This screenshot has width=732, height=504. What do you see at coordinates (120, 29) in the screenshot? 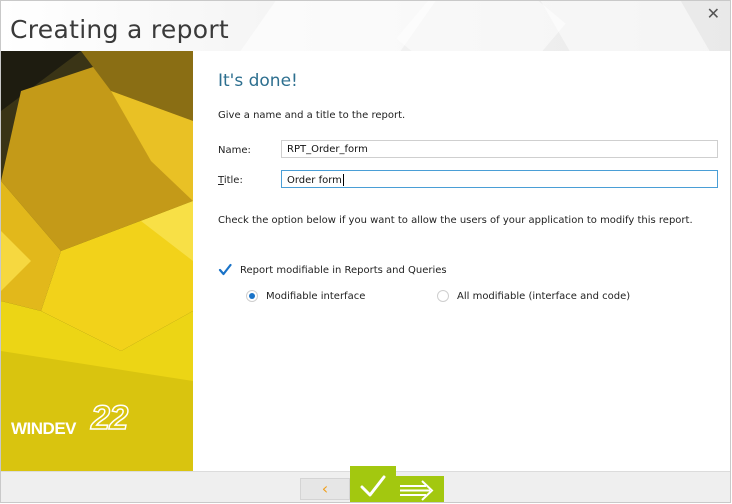
I see `window-title: Creating a report` at bounding box center [120, 29].